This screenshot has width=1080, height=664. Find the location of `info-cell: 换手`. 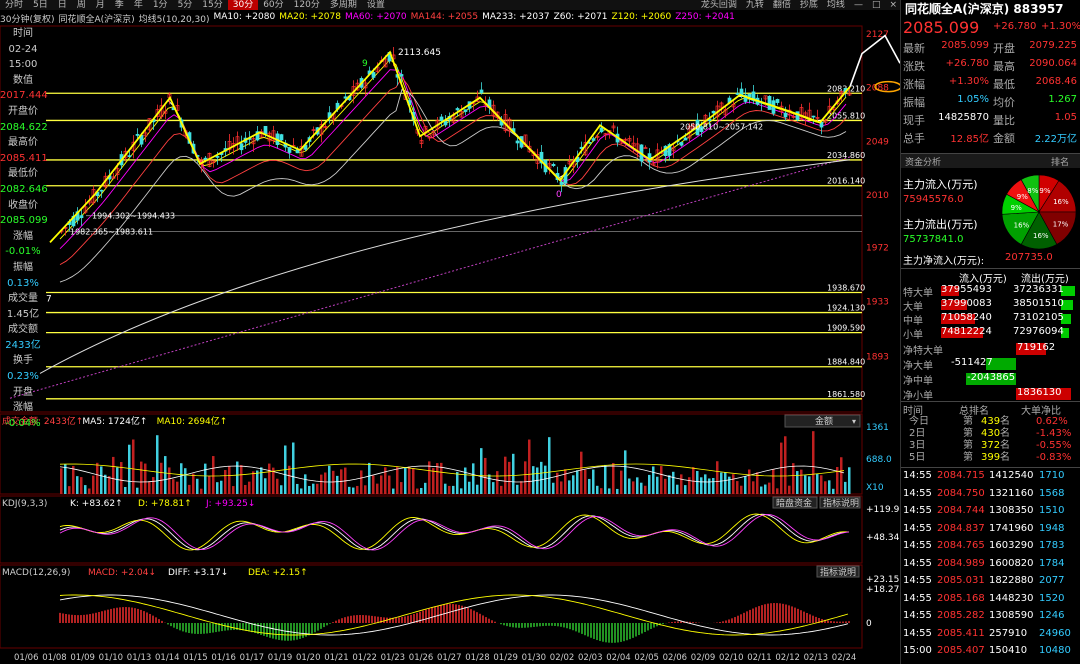

info-cell: 换手 is located at coordinates (23, 361).